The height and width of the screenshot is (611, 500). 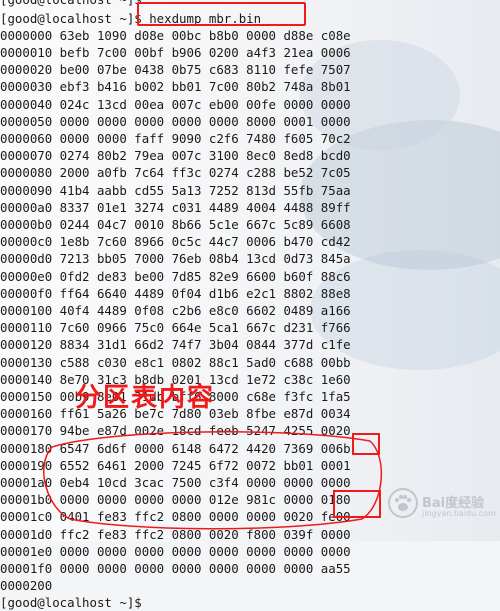 I want to click on watermark: Bai度经验 jingyan.baidu.com, so click(x=442, y=506).